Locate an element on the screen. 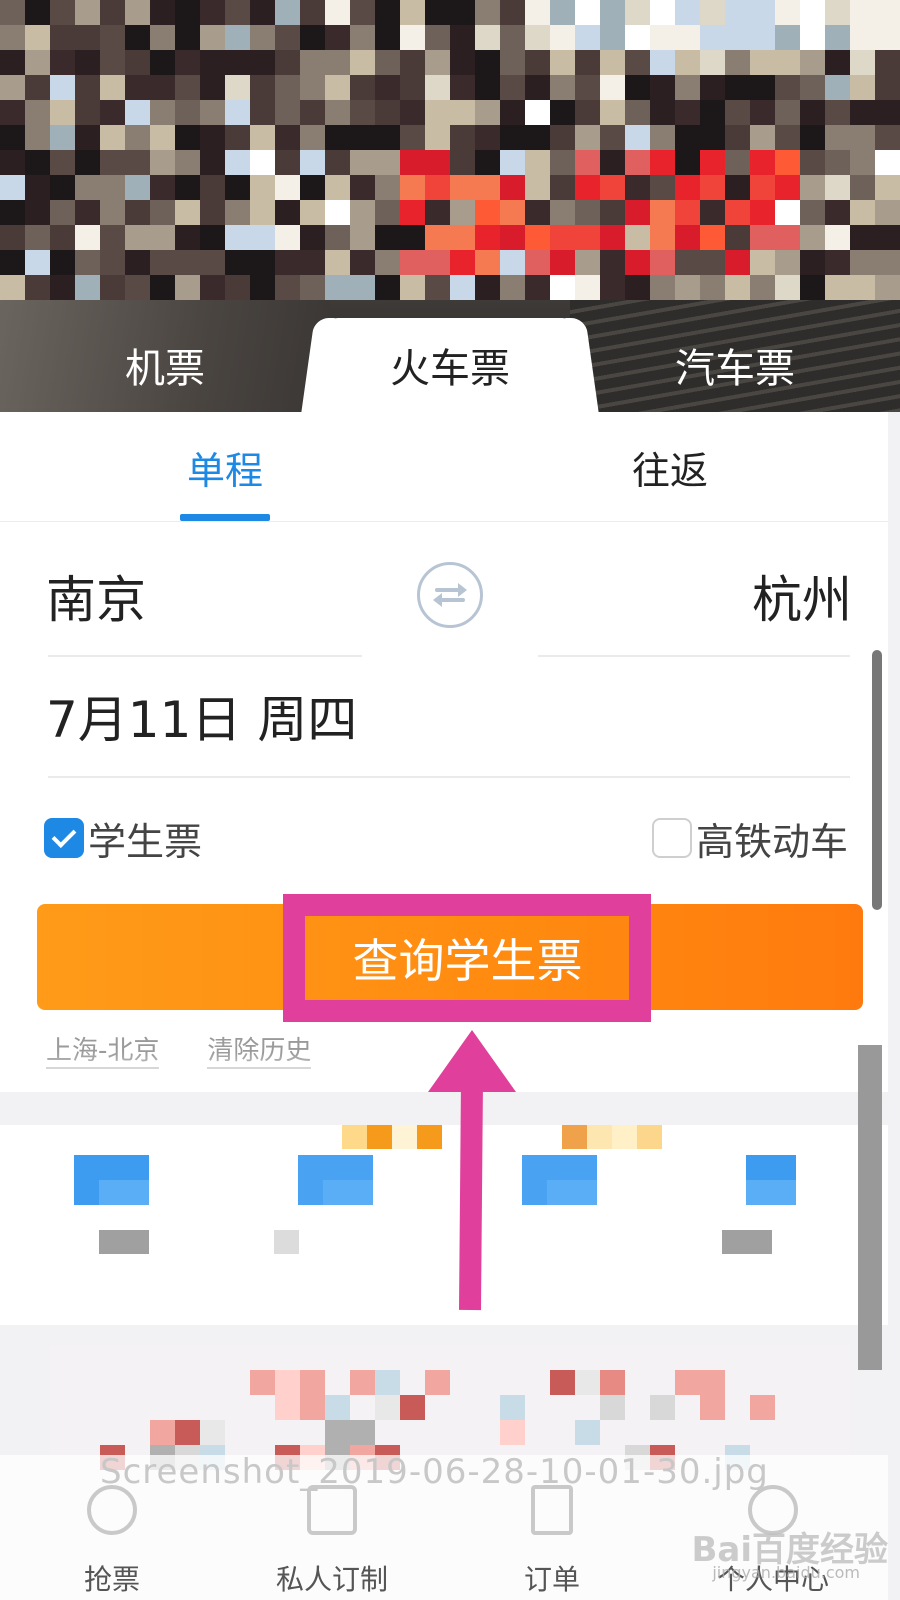  nav-label: 私人订制 is located at coordinates (331, 1579).